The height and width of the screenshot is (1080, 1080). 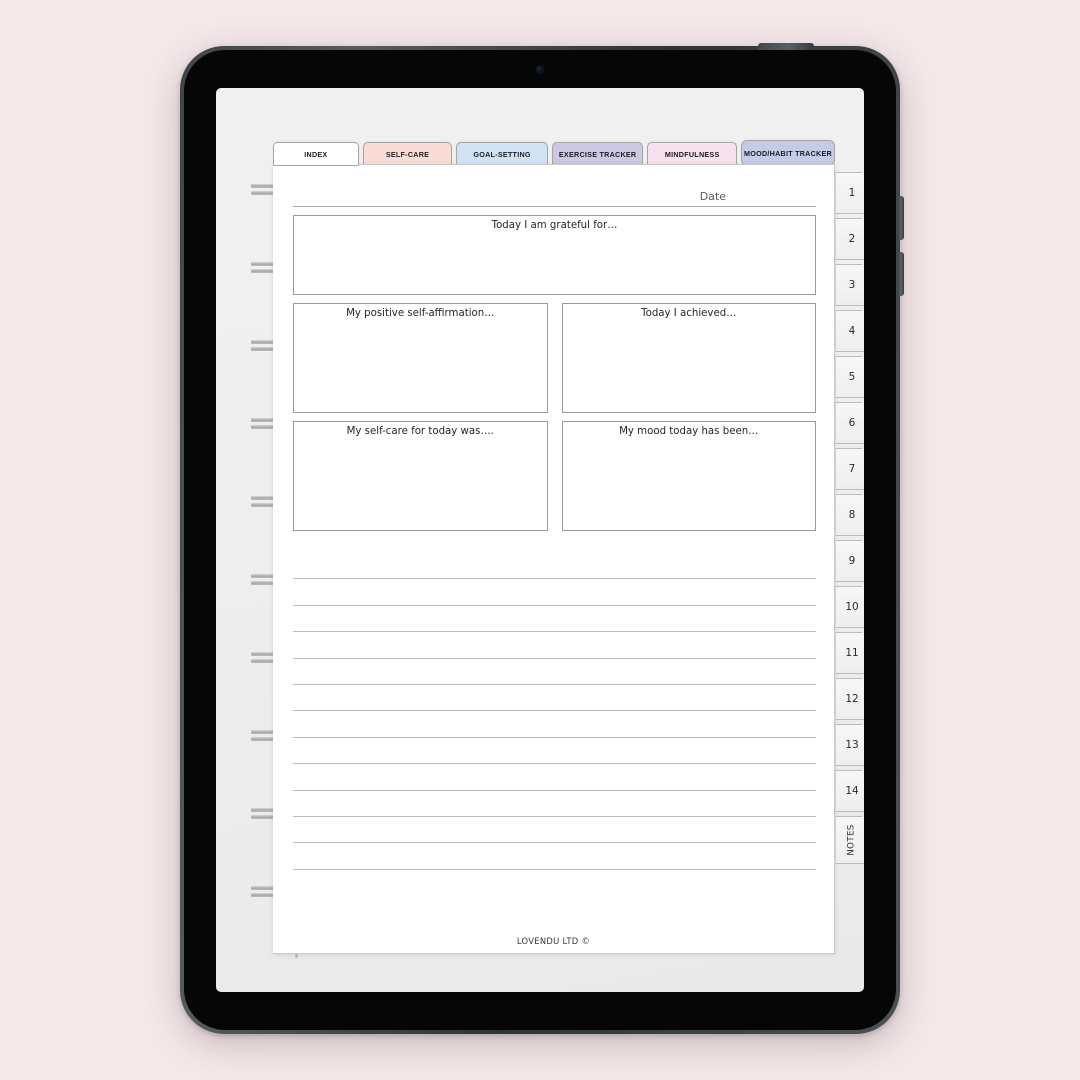 I want to click on page-tab-label: 2, so click(x=852, y=239).